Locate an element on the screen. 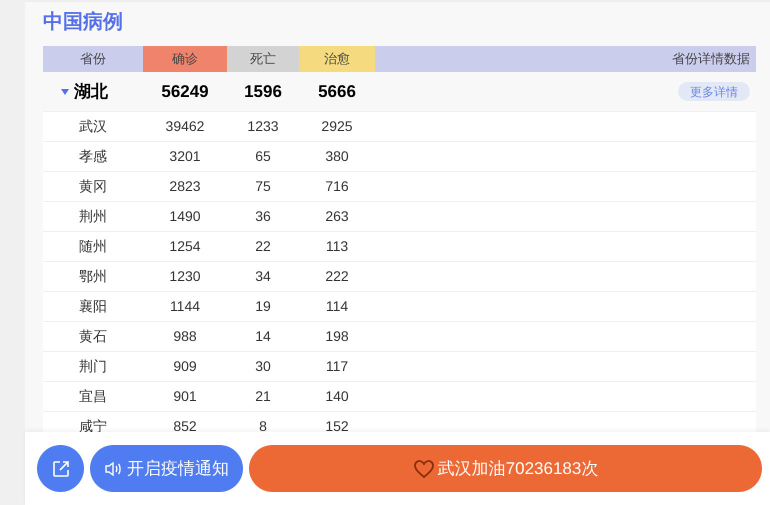 This screenshot has height=505, width=770. section-title: 中国病例 is located at coordinates (83, 22).